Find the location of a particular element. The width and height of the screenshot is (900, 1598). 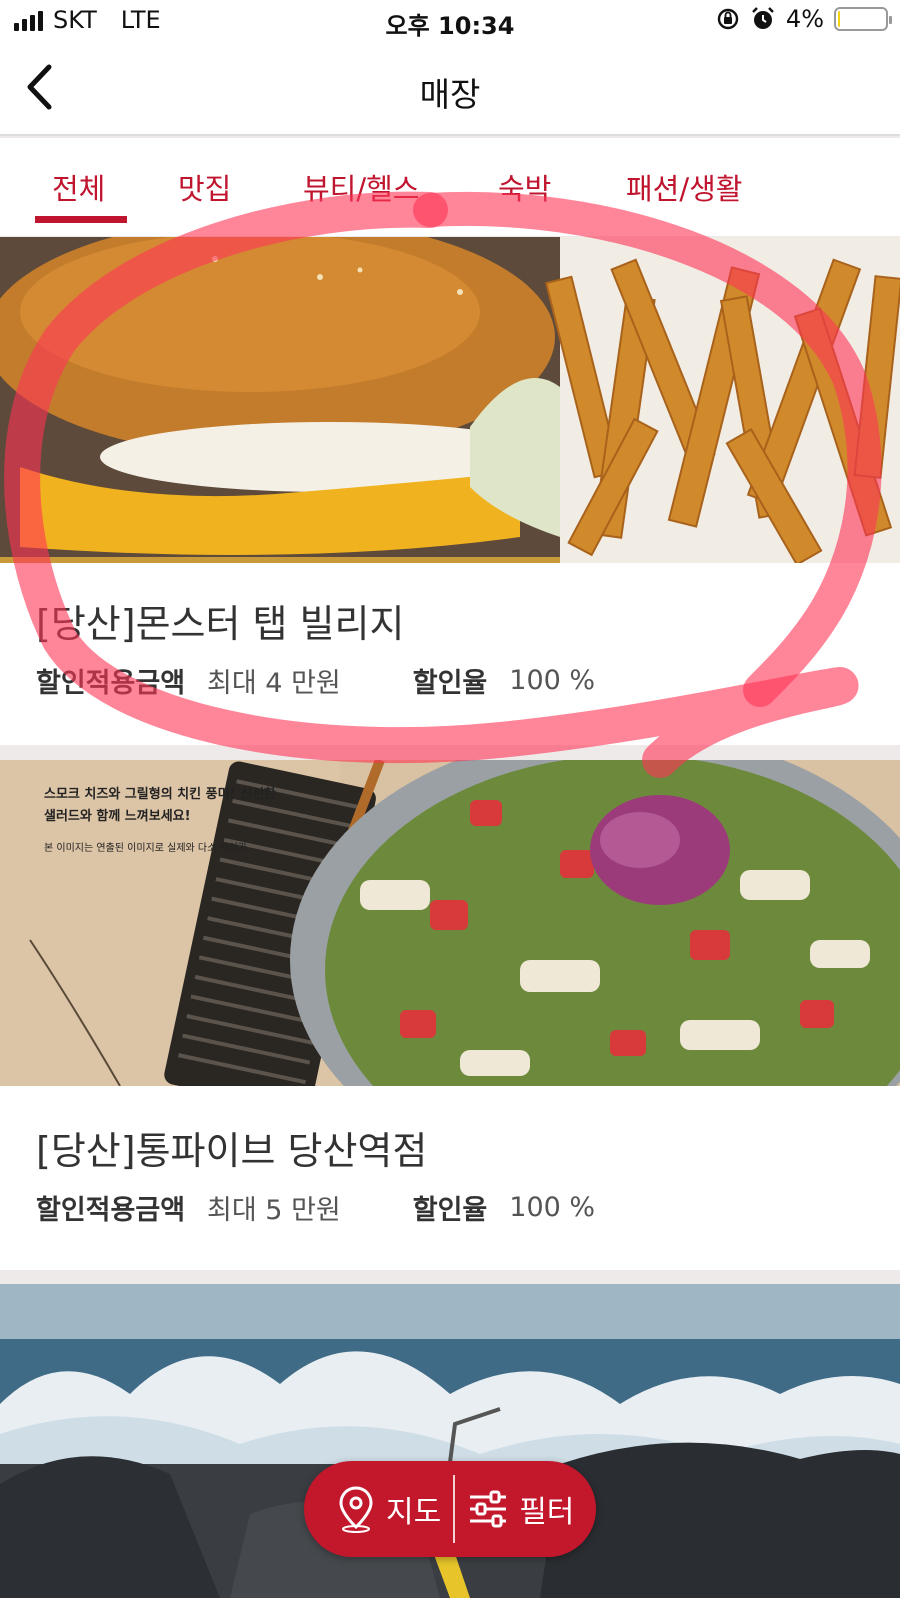

category-tabs: 전체 맛집 뷰티/헬스 숙박 패션/생활 is located at coordinates (450, 187).